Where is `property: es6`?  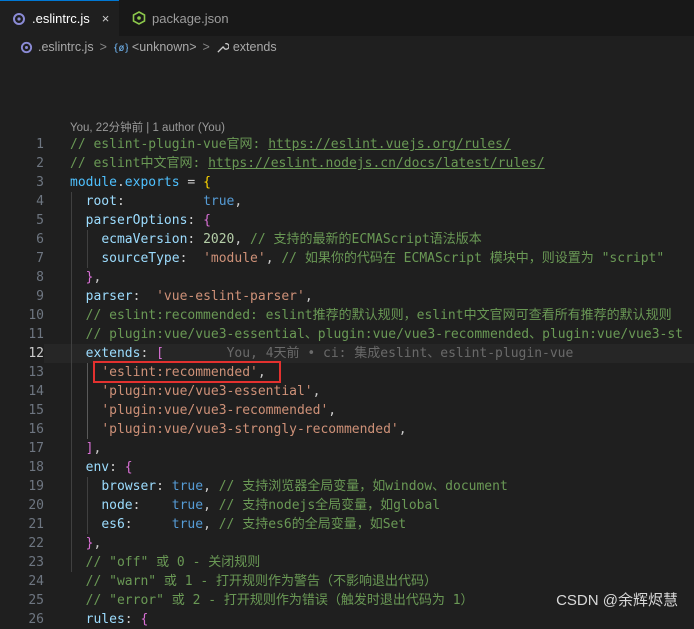
property: es6 is located at coordinates (113, 524).